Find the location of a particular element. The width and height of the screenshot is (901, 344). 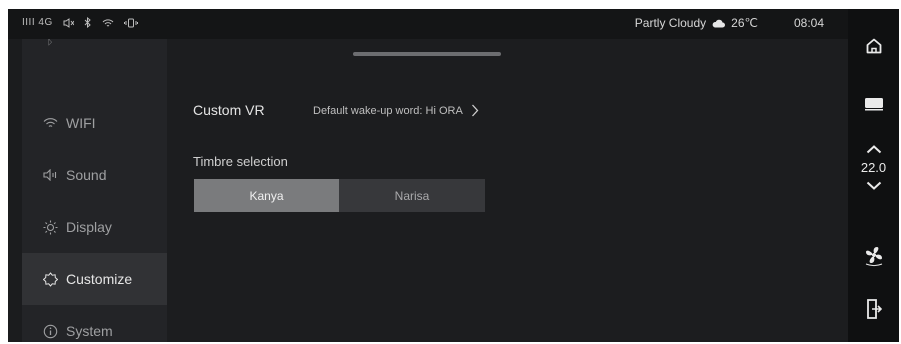

status-bar: IIII 4G Partly Cloudy 26℃ 08:04 is located at coordinates (428, 24).